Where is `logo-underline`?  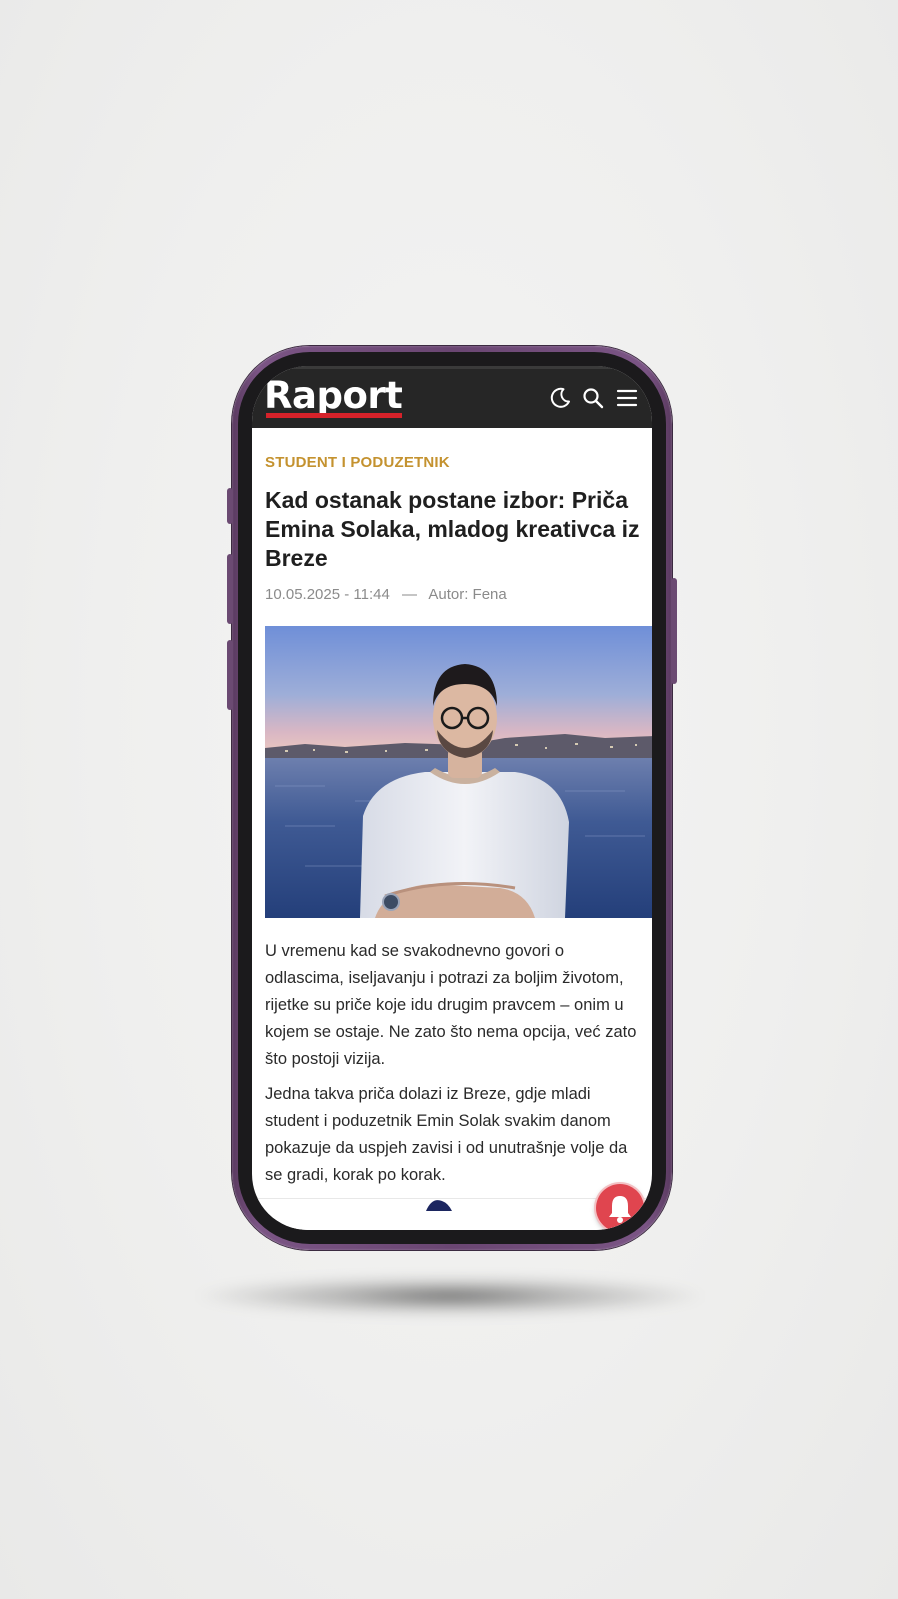
logo-underline is located at coordinates (334, 415).